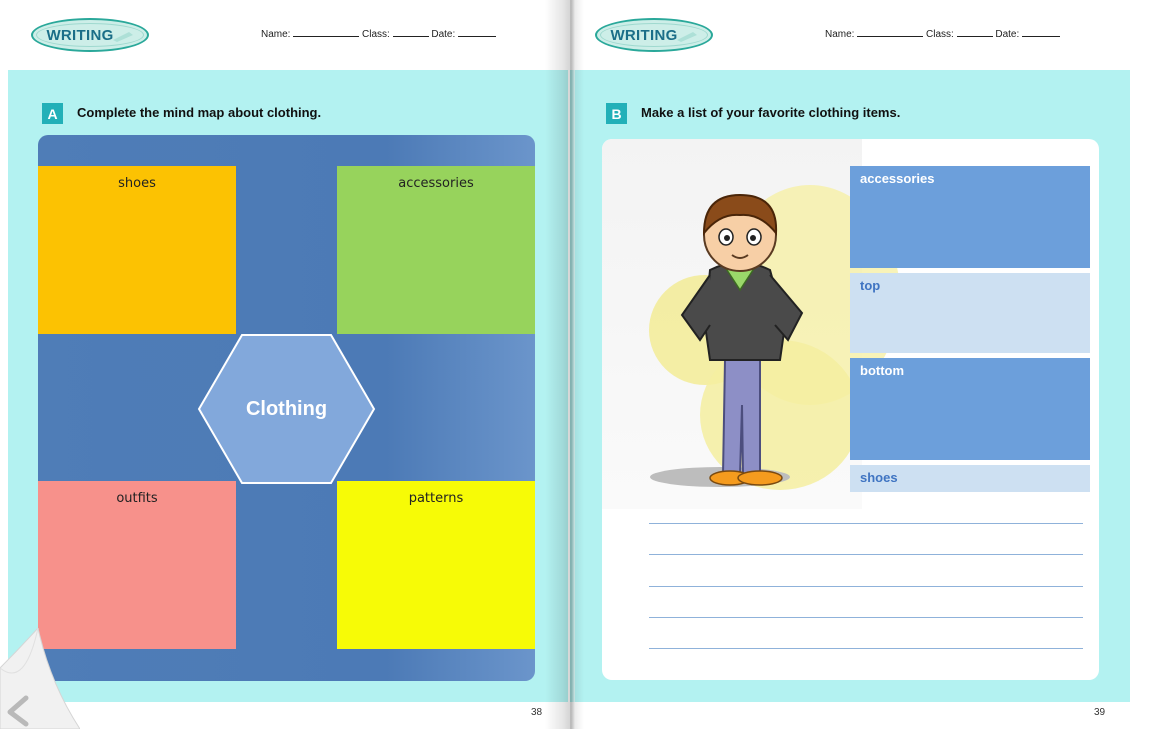 The image size is (1149, 729). Describe the element at coordinates (199, 112) in the screenshot. I see `section-title: Complete the mind map about clothing.` at that location.